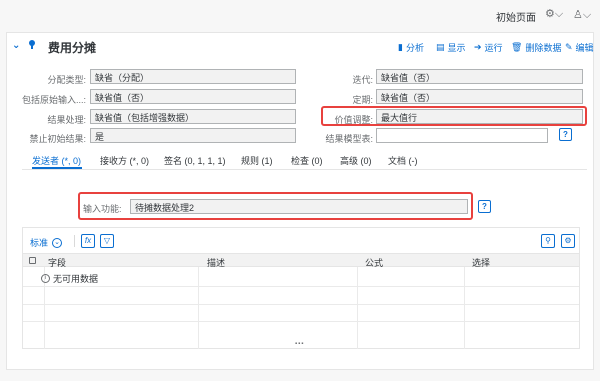 The height and width of the screenshot is (381, 600). What do you see at coordinates (353, 120) in the screenshot?
I see `value-adjustment-label: 价值调整:` at bounding box center [353, 120].